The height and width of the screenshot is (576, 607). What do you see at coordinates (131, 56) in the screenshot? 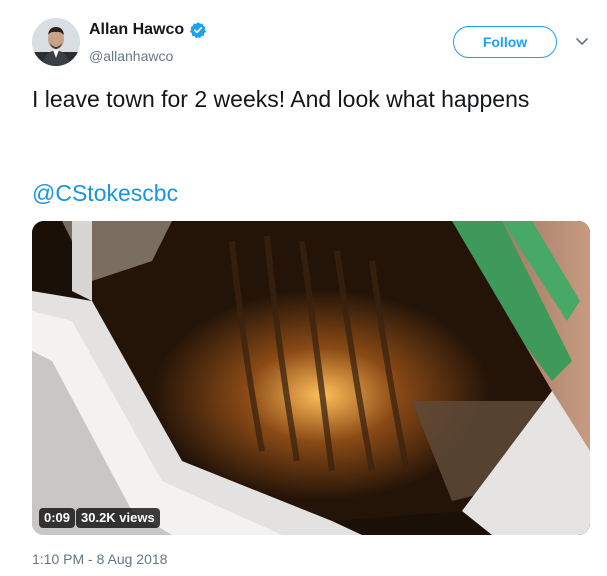
I see `user-handle: @allanhawco` at bounding box center [131, 56].